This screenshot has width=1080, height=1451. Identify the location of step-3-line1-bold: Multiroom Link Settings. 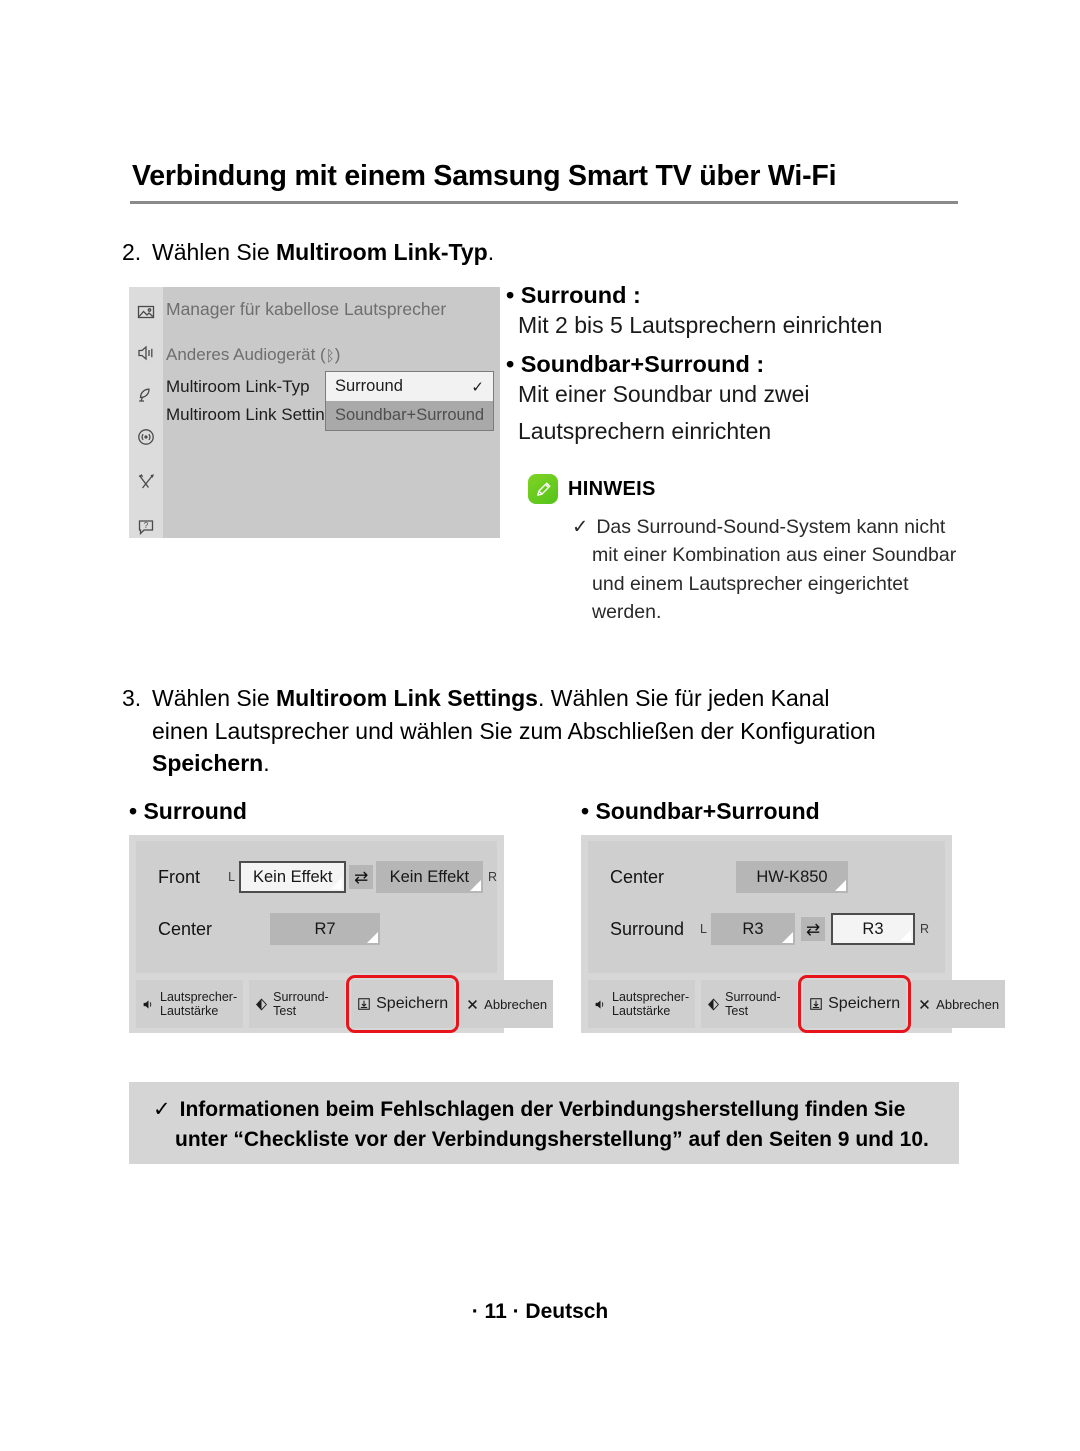
(407, 698).